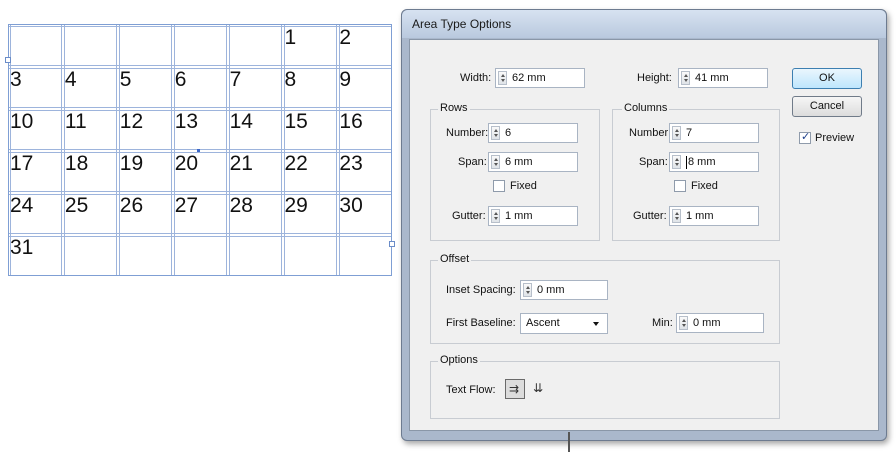 The image size is (896, 452). Describe the element at coordinates (455, 259) in the screenshot. I see `offset-group-title: Offset` at that location.